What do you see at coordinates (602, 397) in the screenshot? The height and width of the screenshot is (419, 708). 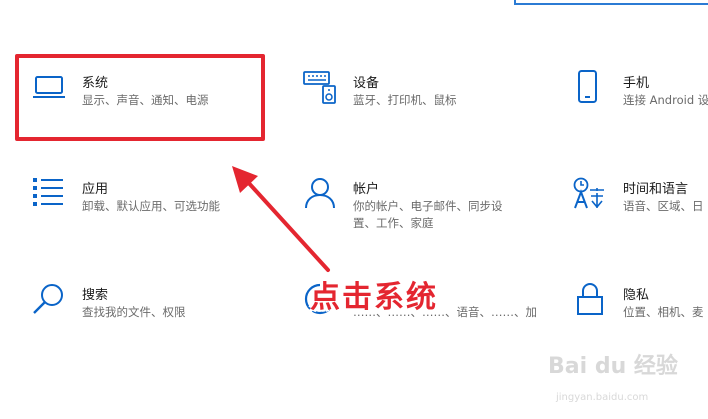 I see `watermark-url: jingyan.baidu.com` at bounding box center [602, 397].